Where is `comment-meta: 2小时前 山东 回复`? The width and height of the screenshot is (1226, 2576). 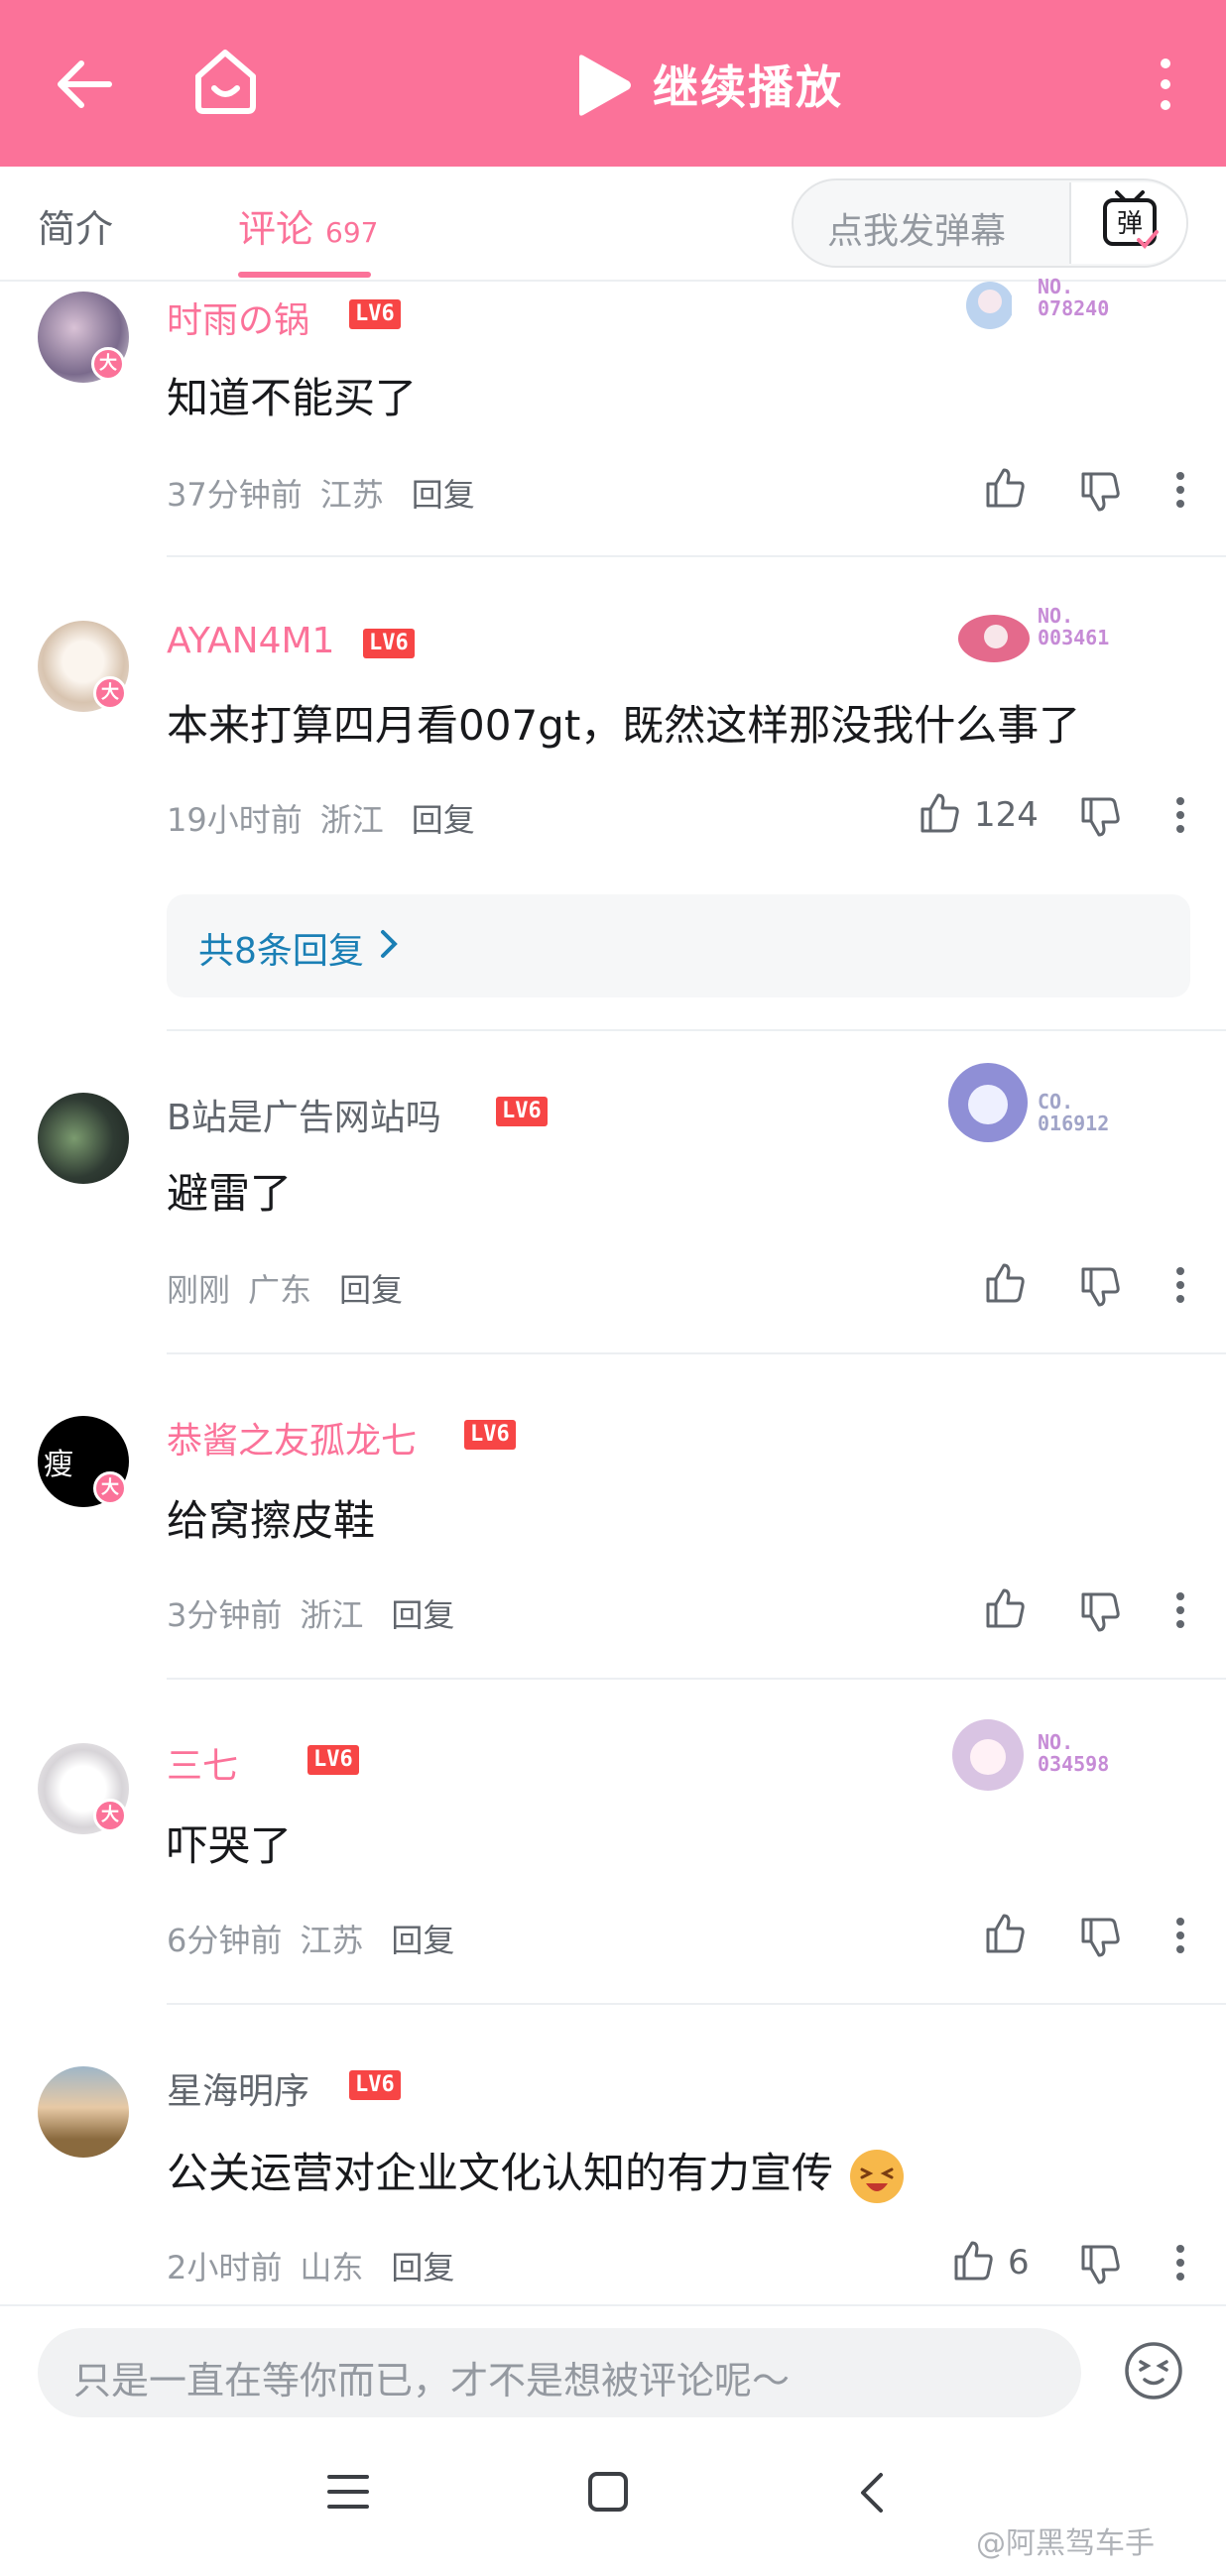
comment-meta: 2小时前 山东 回复 is located at coordinates (310, 2266).